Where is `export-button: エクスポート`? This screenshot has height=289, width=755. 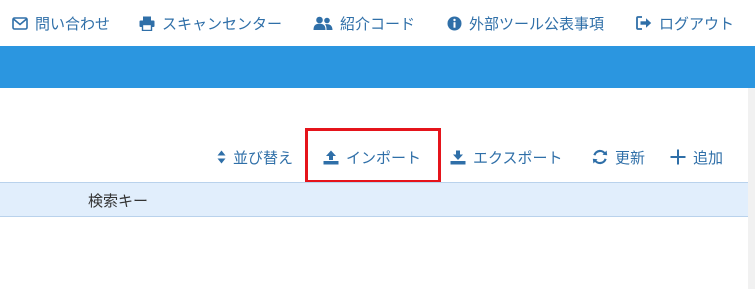
export-button: エクスポート is located at coordinates (506, 157).